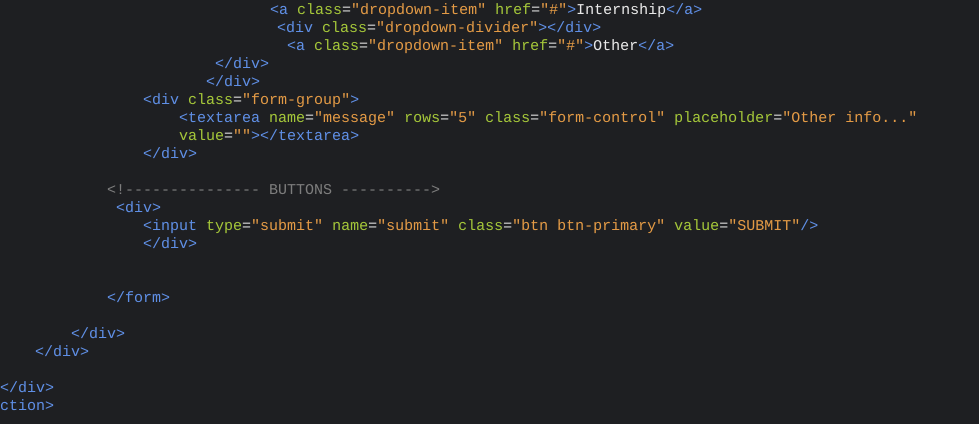 This screenshot has height=424, width=979. What do you see at coordinates (486, 10) in the screenshot?
I see `code-line: <a class="dropdown-item" href="#">Internship</a>` at bounding box center [486, 10].